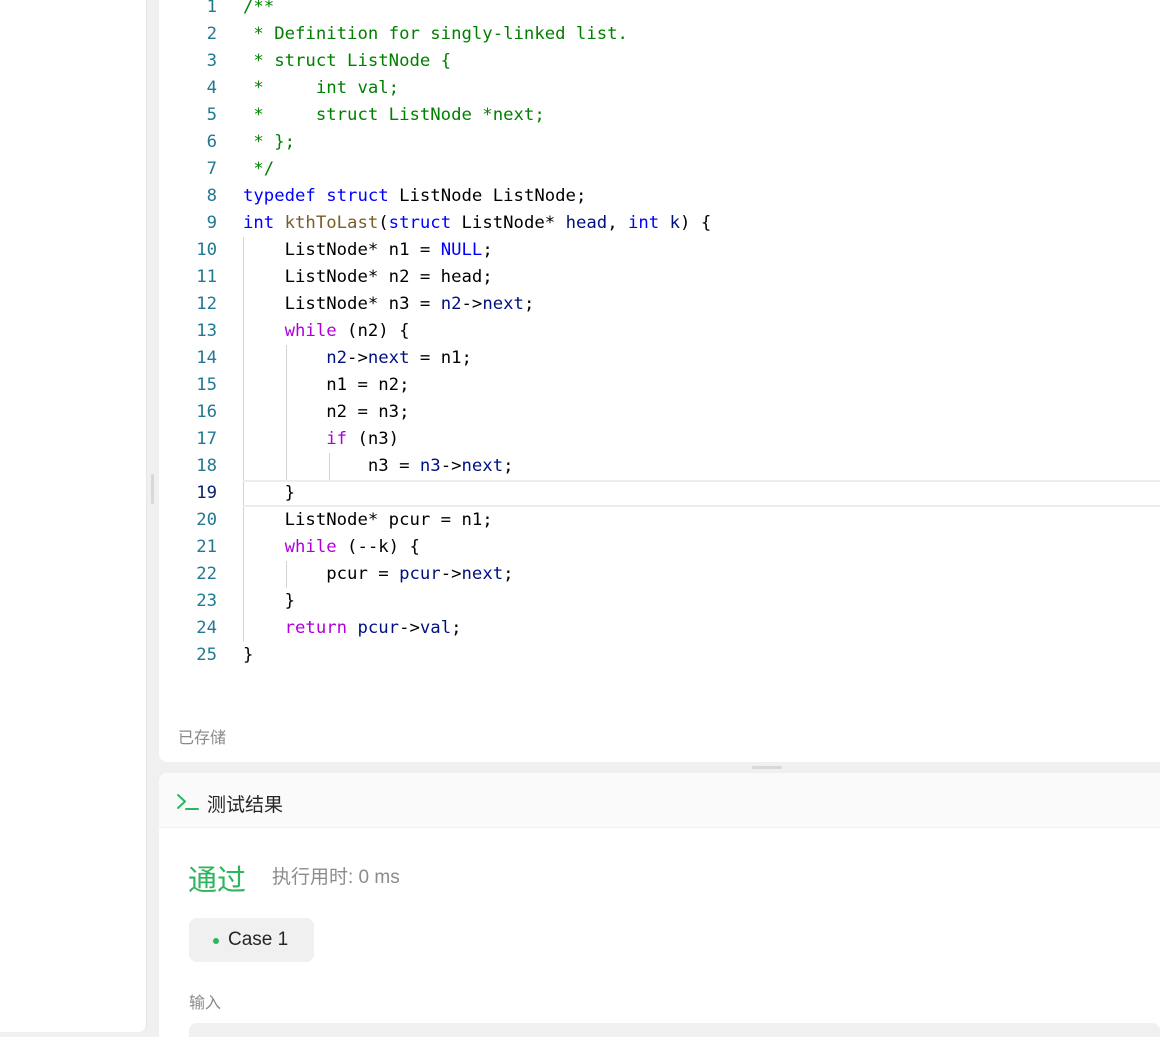 The image size is (1160, 1037). I want to click on code-token: /**, so click(259, 8).